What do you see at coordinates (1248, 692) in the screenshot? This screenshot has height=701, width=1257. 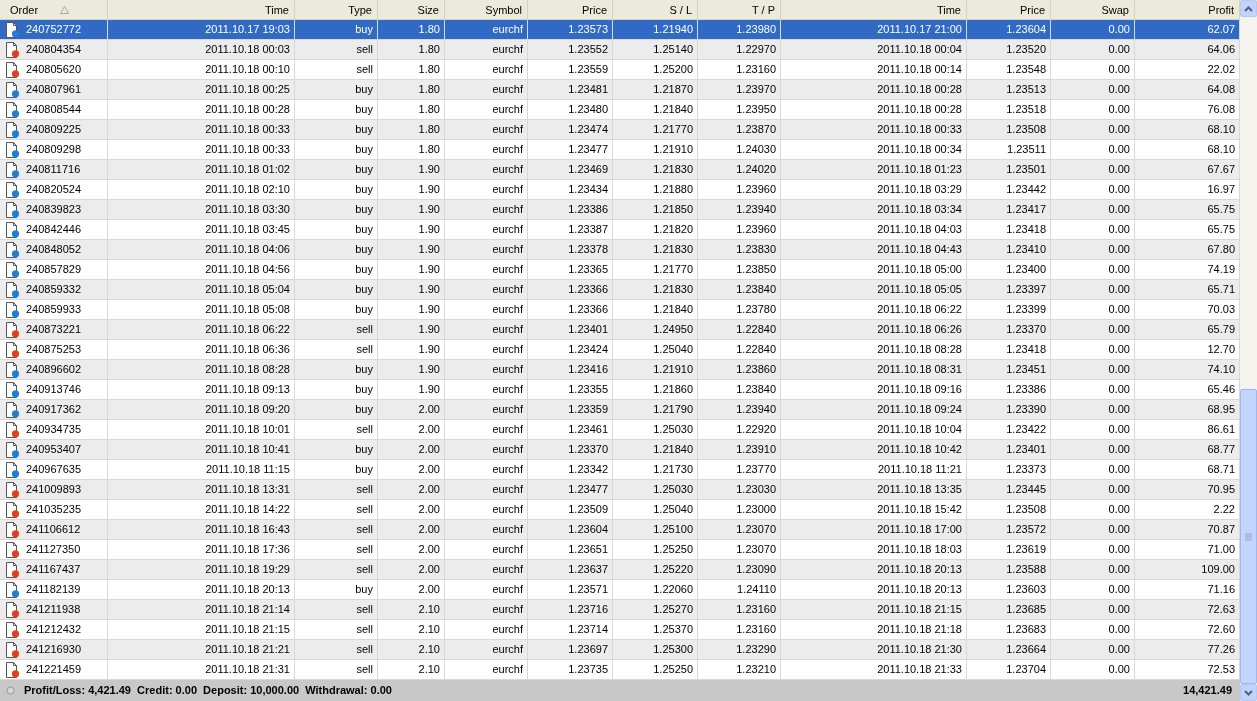 I see `scroll-down-button` at bounding box center [1248, 692].